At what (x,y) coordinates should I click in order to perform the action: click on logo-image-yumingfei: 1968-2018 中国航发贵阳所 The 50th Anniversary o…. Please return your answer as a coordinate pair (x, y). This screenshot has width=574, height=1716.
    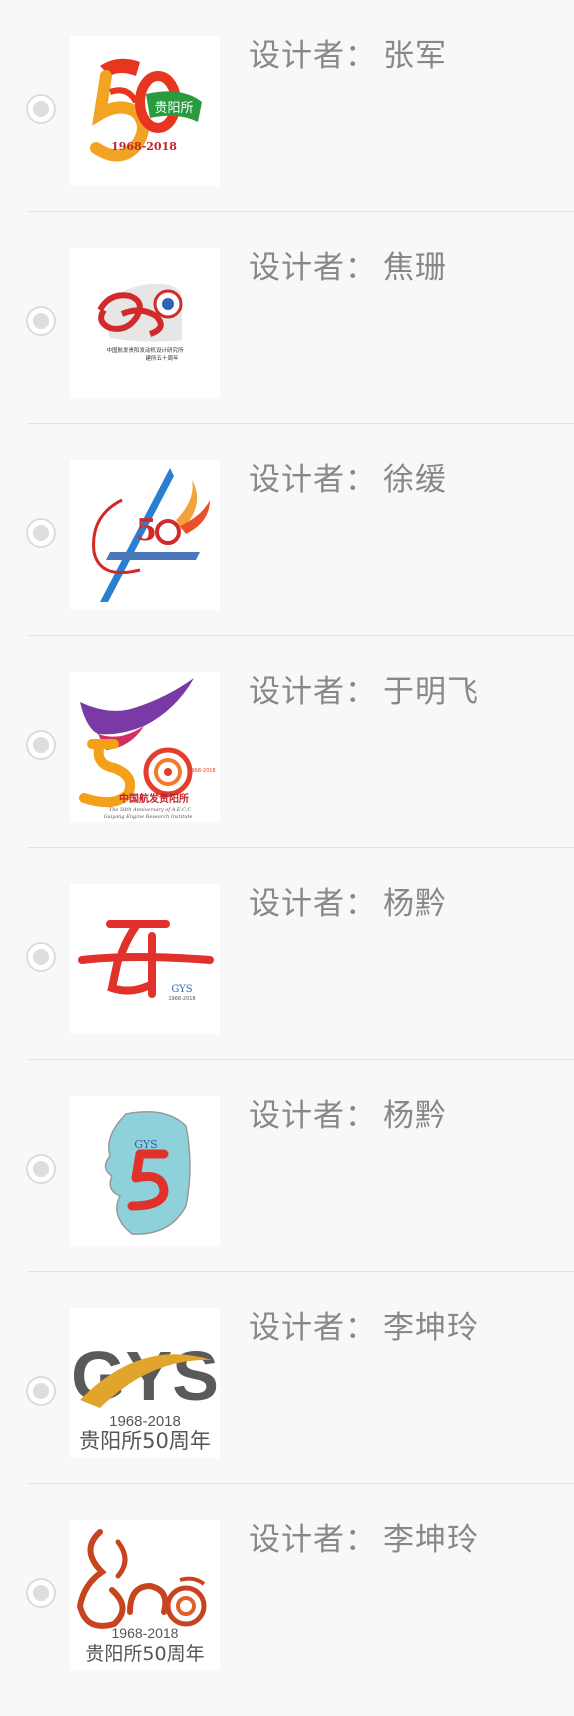
    Looking at the image, I should click on (145, 747).